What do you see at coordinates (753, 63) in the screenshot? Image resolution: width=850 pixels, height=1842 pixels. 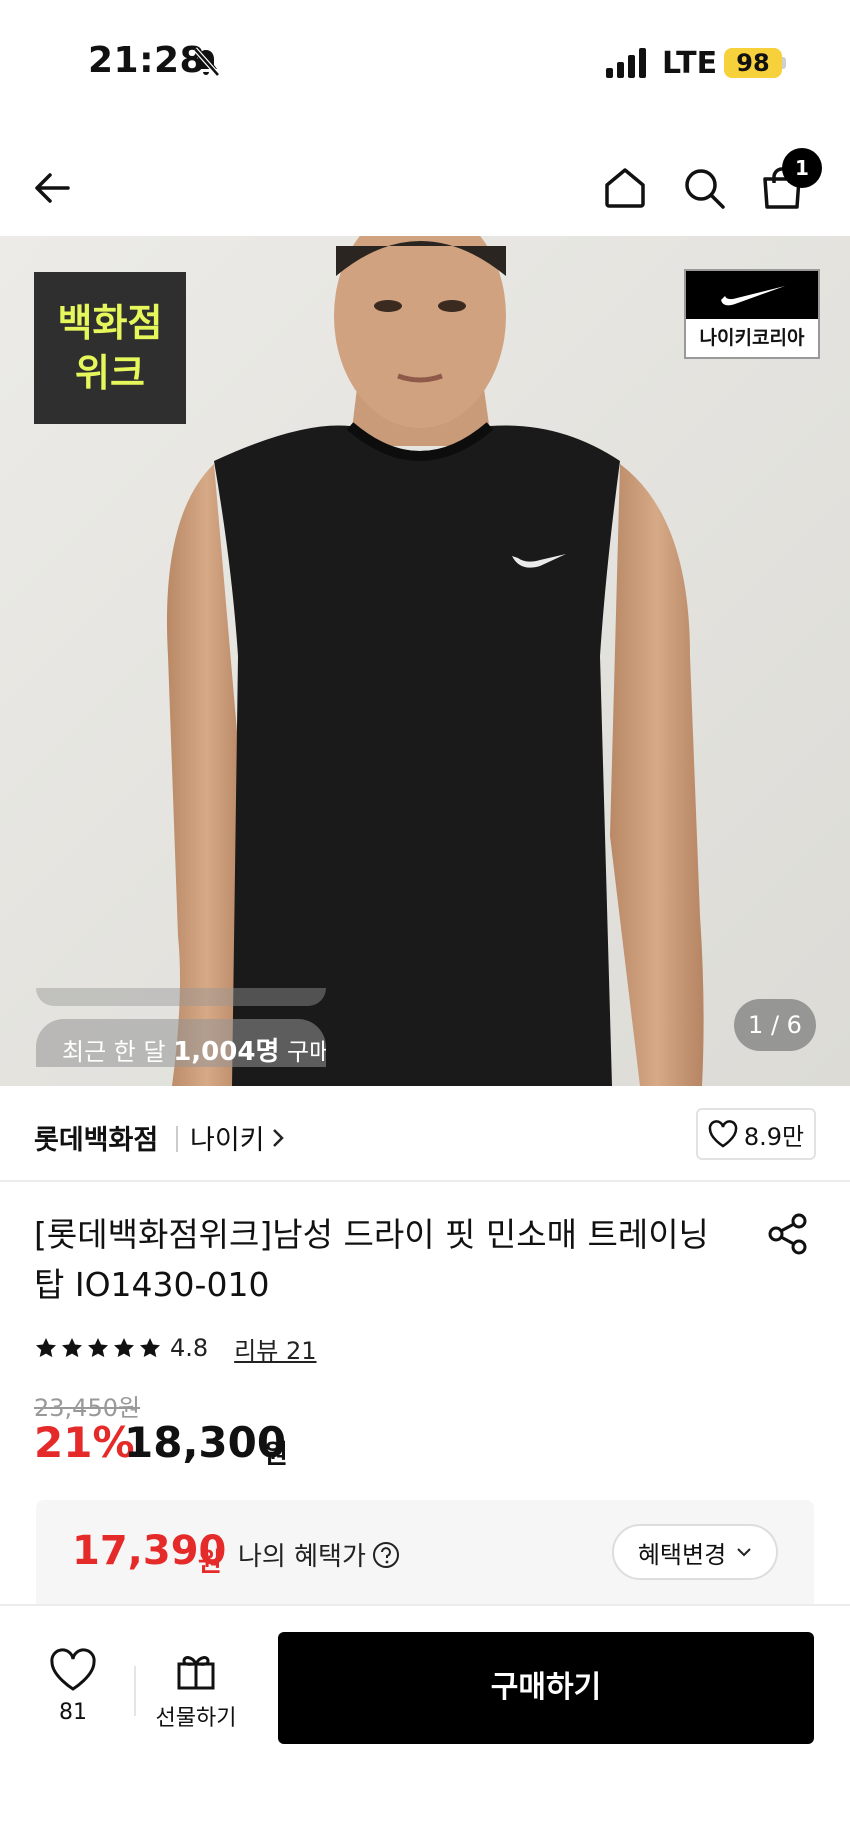 I see `battery-indicator: 98` at bounding box center [753, 63].